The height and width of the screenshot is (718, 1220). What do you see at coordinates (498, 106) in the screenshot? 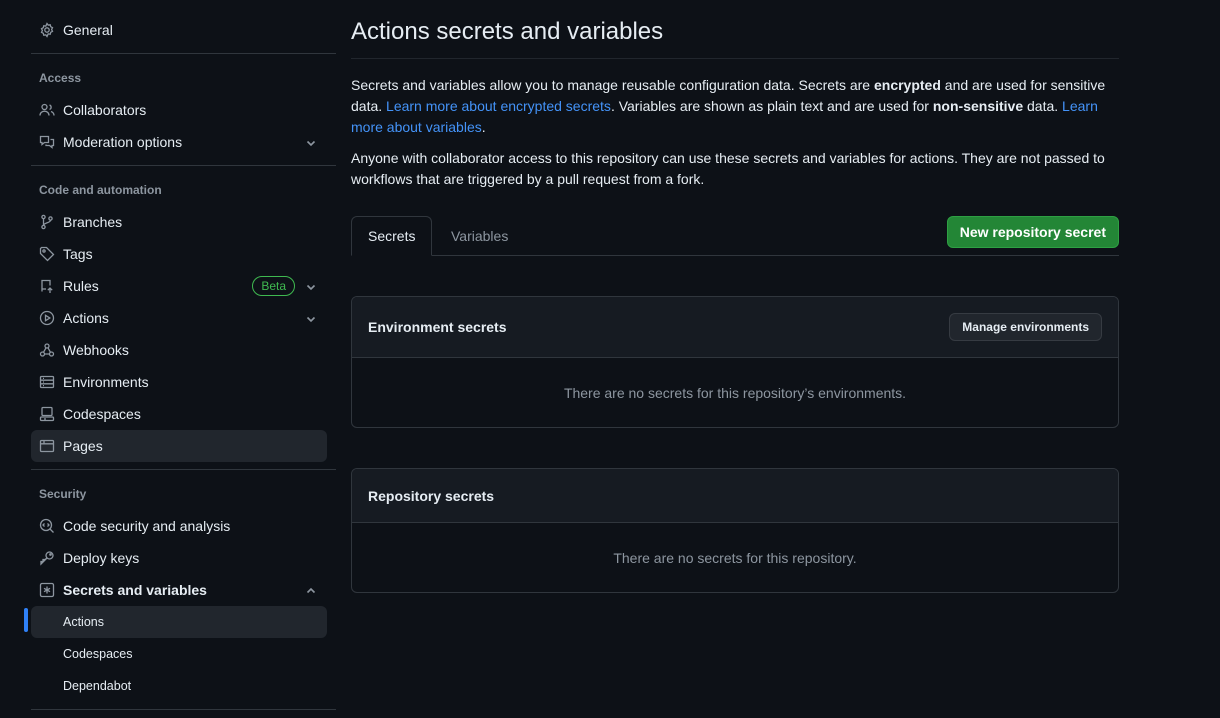
I see `learn-encrypted-secrets-link: Learn more about encrypted secrets` at bounding box center [498, 106].